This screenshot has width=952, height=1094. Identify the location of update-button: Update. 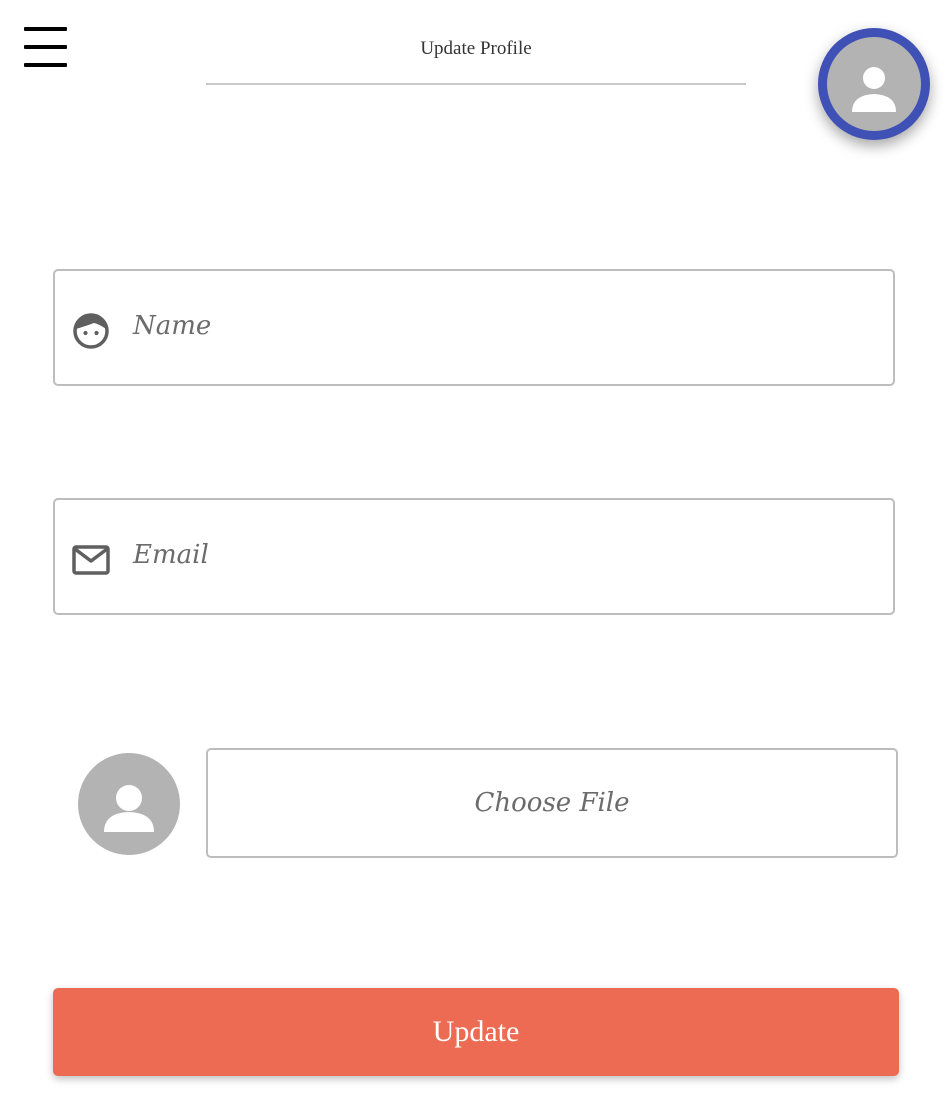
(476, 1032).